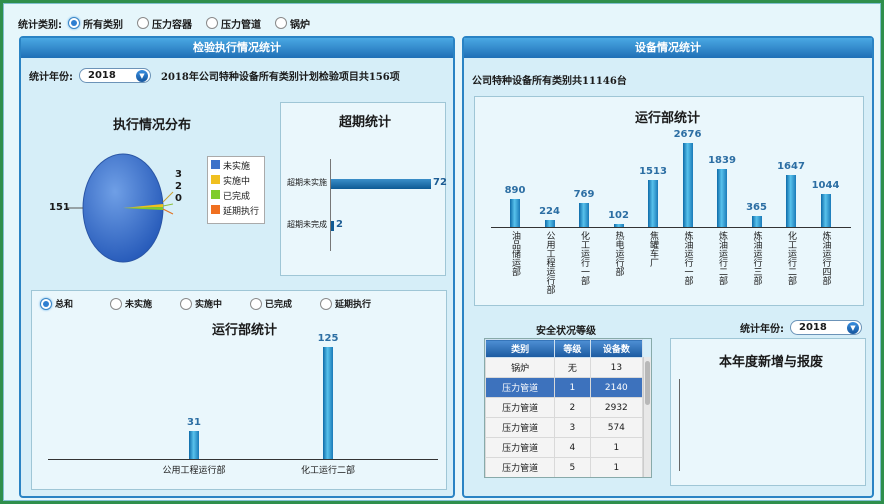 Image resolution: width=884 pixels, height=504 pixels. What do you see at coordinates (572, 407) in the screenshot?
I see `table-cell: 2` at bounding box center [572, 407].